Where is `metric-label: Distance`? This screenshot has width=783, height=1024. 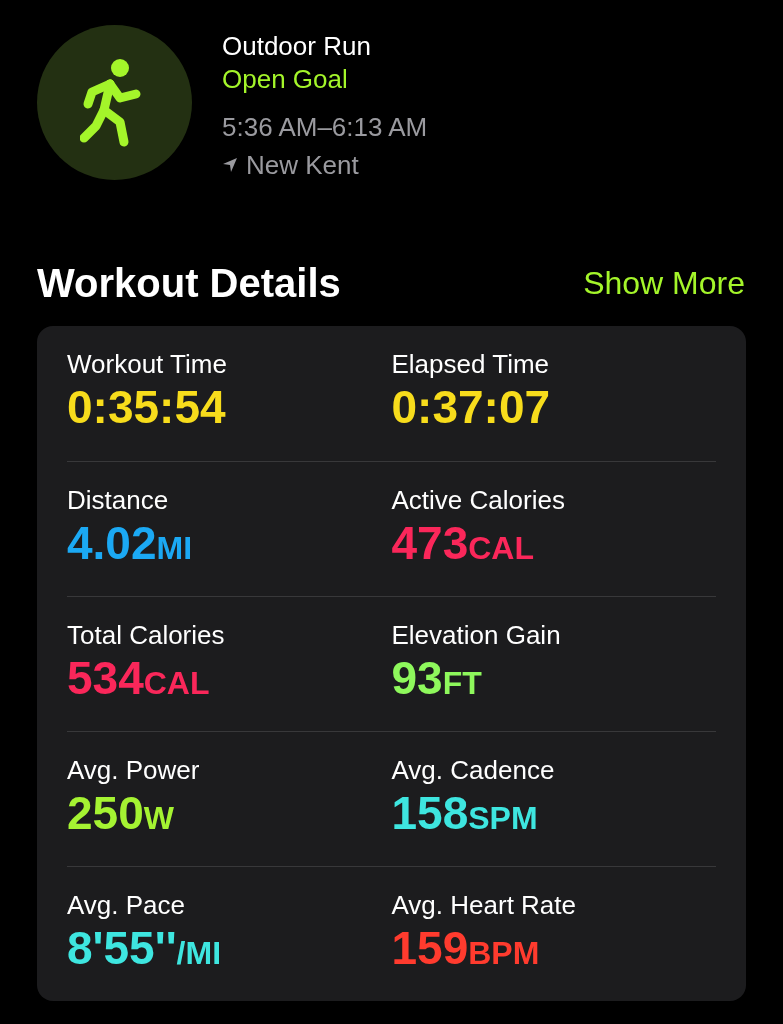 metric-label: Distance is located at coordinates (118, 500).